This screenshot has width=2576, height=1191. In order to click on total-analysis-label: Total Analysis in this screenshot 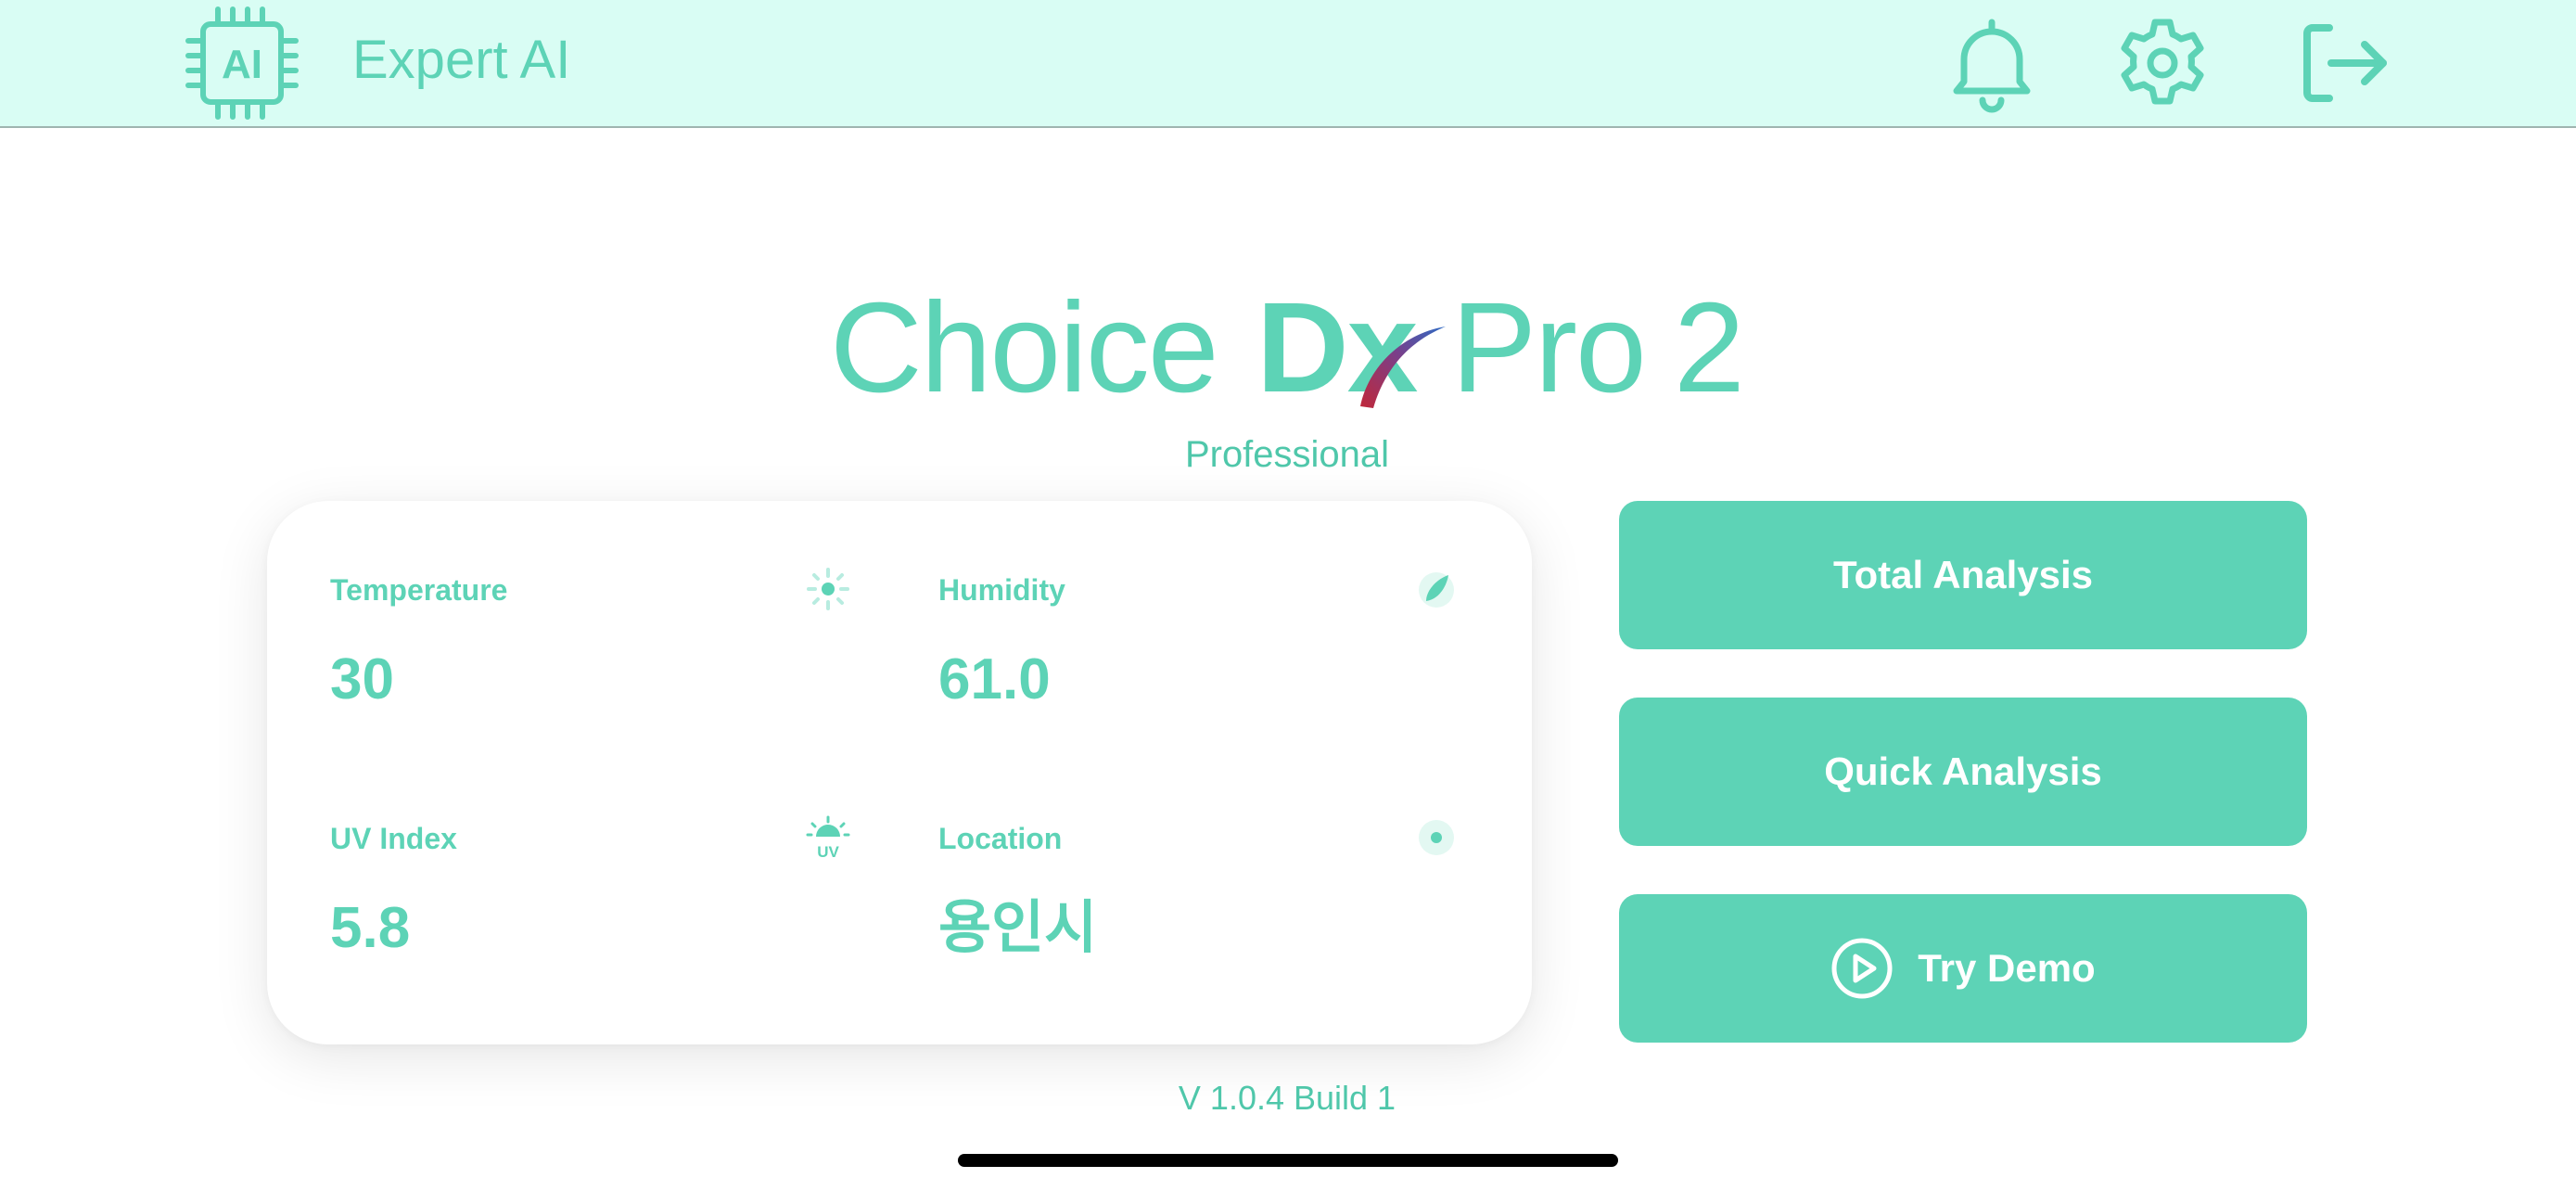, I will do `click(1963, 574)`.